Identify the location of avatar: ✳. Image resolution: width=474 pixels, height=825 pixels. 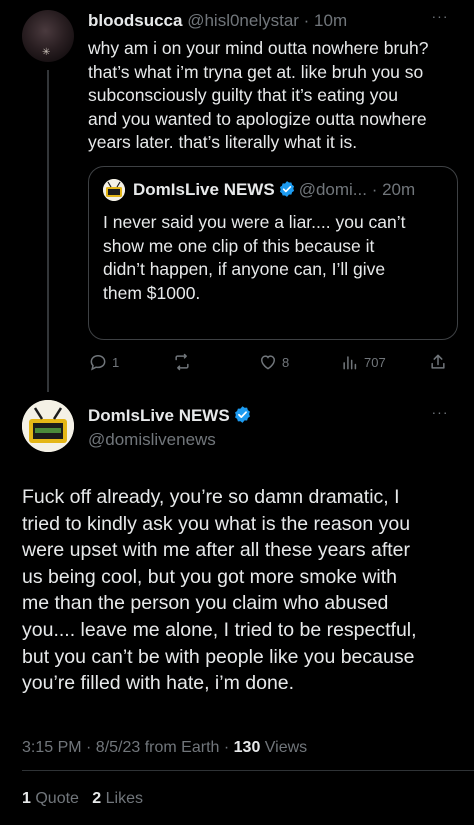
(48, 36).